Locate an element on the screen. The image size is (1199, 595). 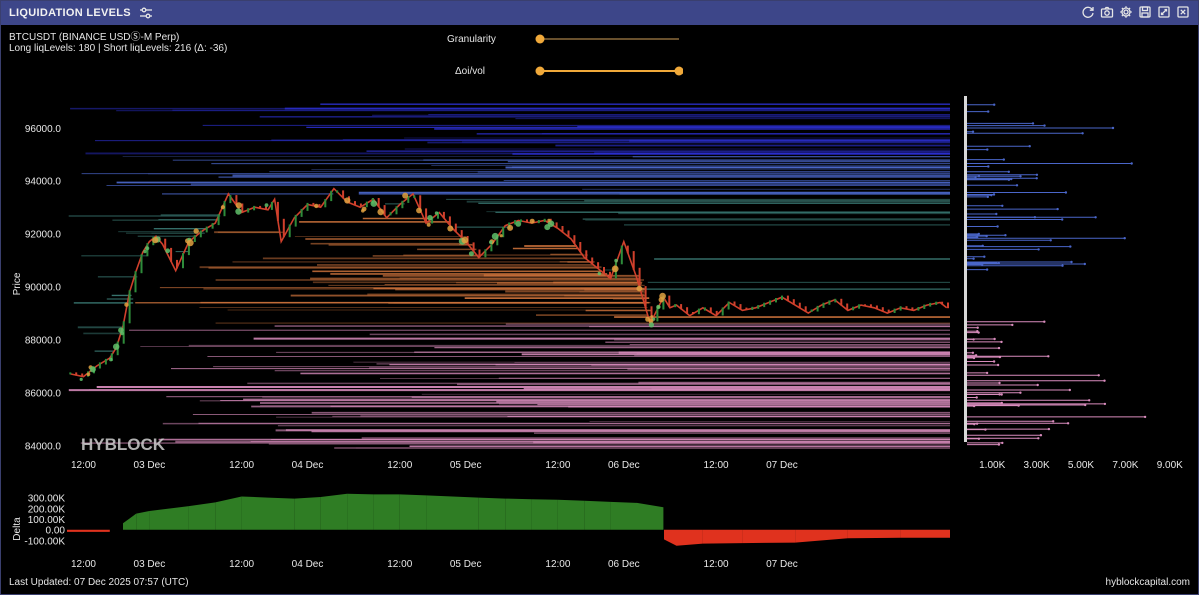
volume-profile-layer is located at coordinates (1055, 271).